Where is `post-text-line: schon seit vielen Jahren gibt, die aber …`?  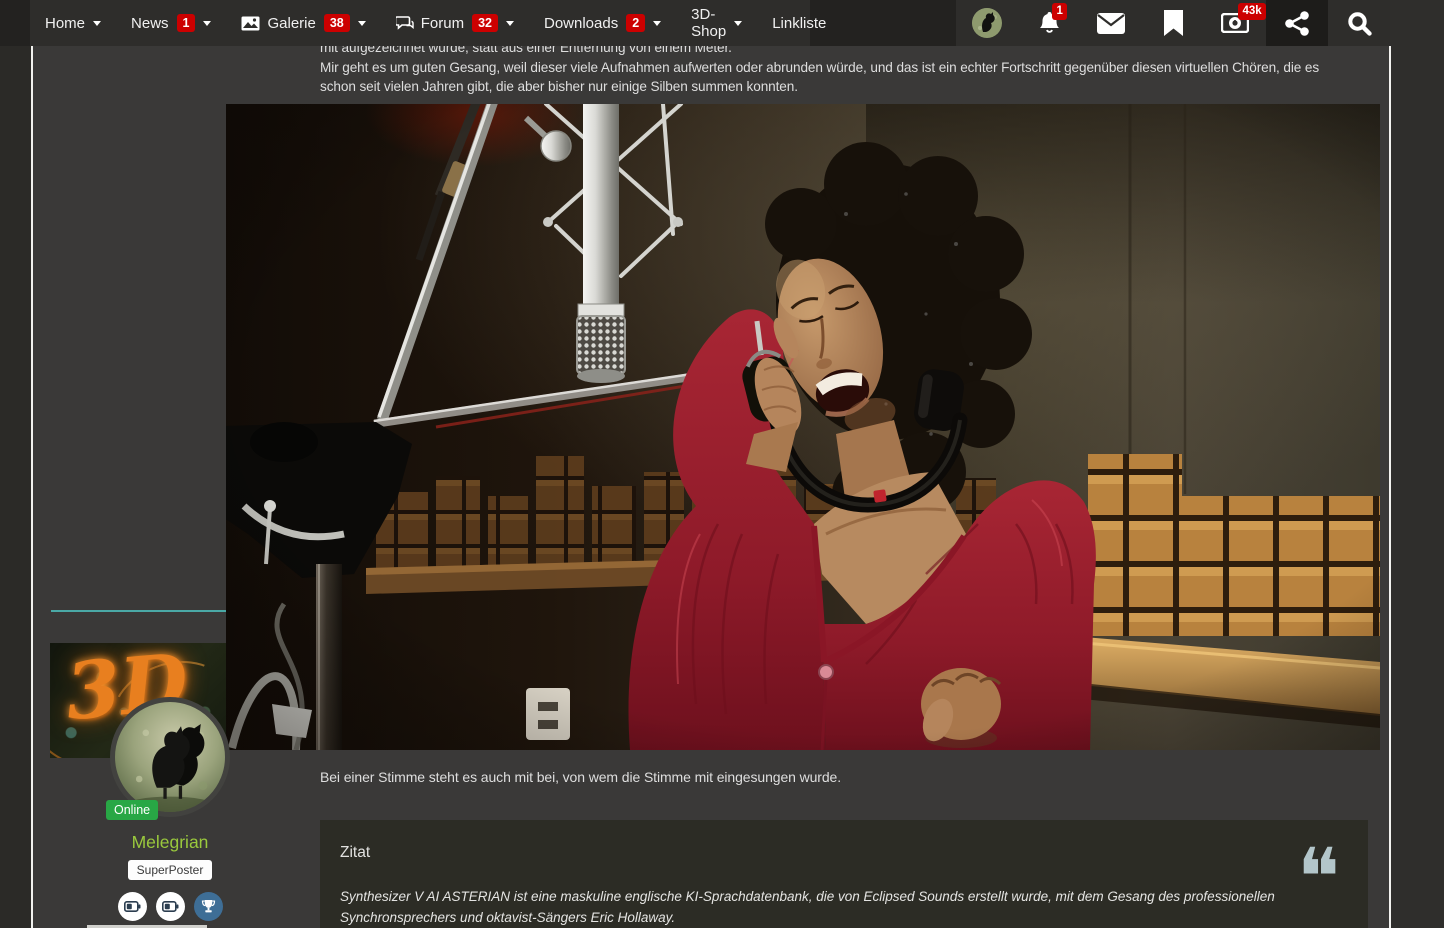
post-text-line: schon seit vielen Jahren gibt, die aber … is located at coordinates (559, 86).